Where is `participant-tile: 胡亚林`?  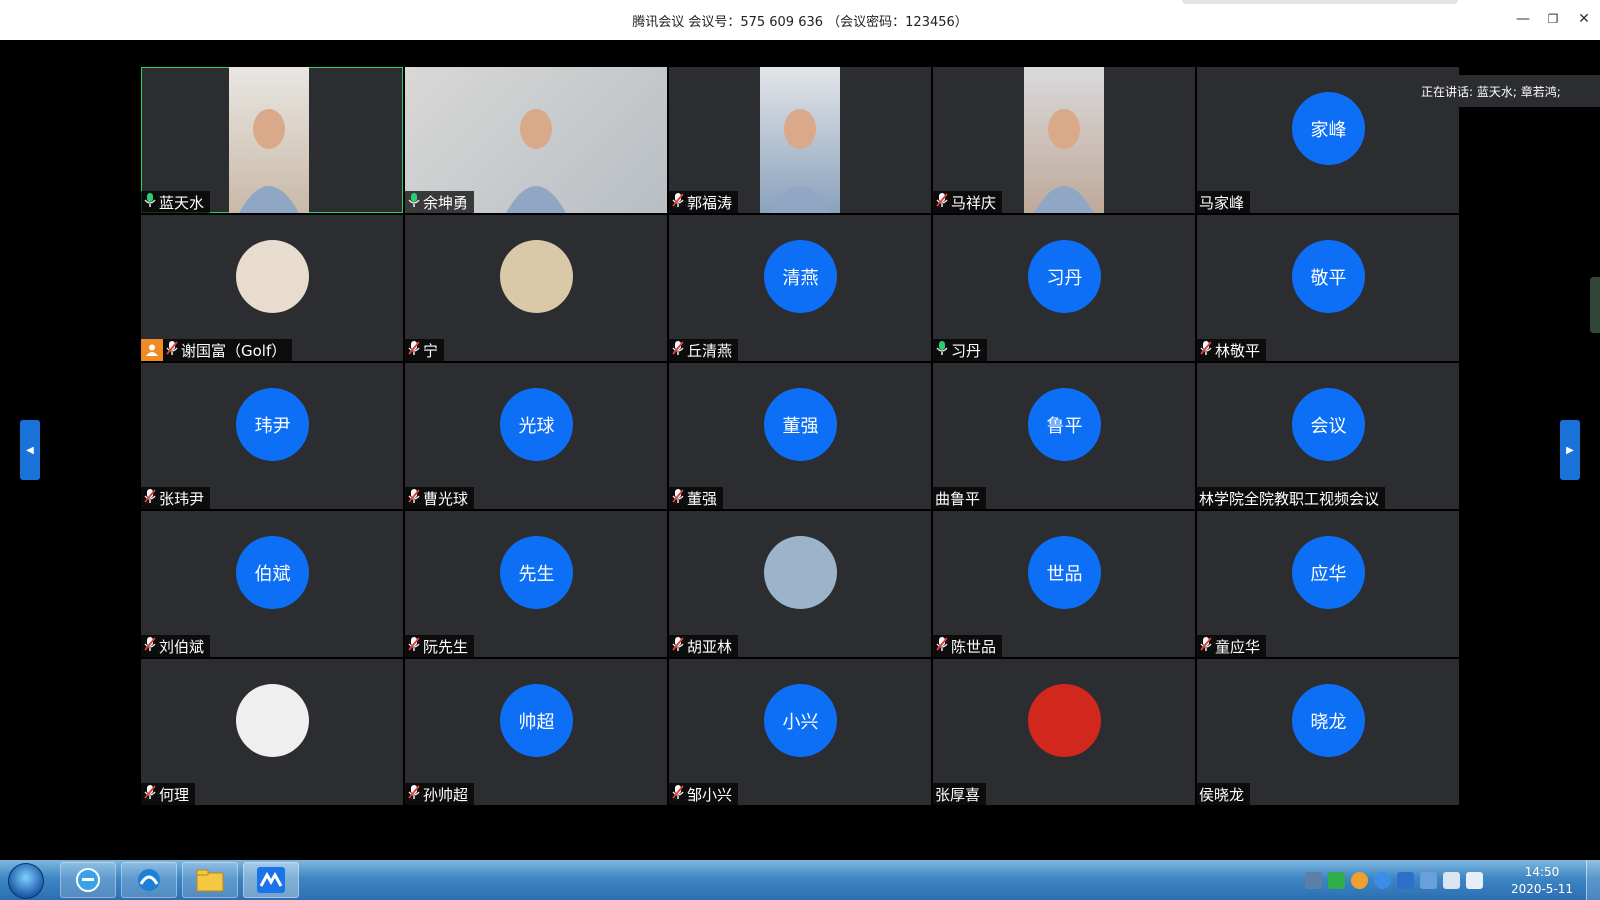
participant-tile: 胡亚林 is located at coordinates (800, 584).